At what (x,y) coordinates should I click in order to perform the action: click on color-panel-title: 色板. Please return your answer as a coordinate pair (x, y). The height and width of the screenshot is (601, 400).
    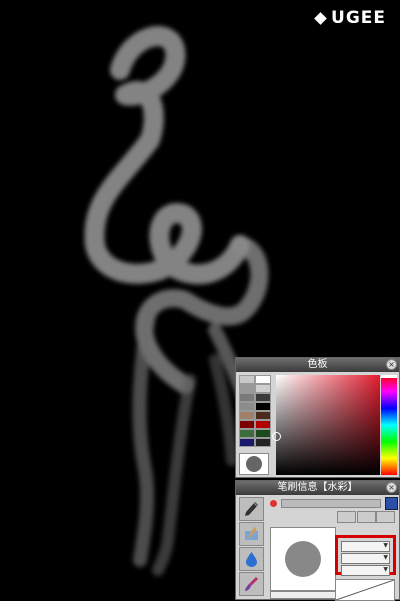
    Looking at the image, I should click on (317, 364).